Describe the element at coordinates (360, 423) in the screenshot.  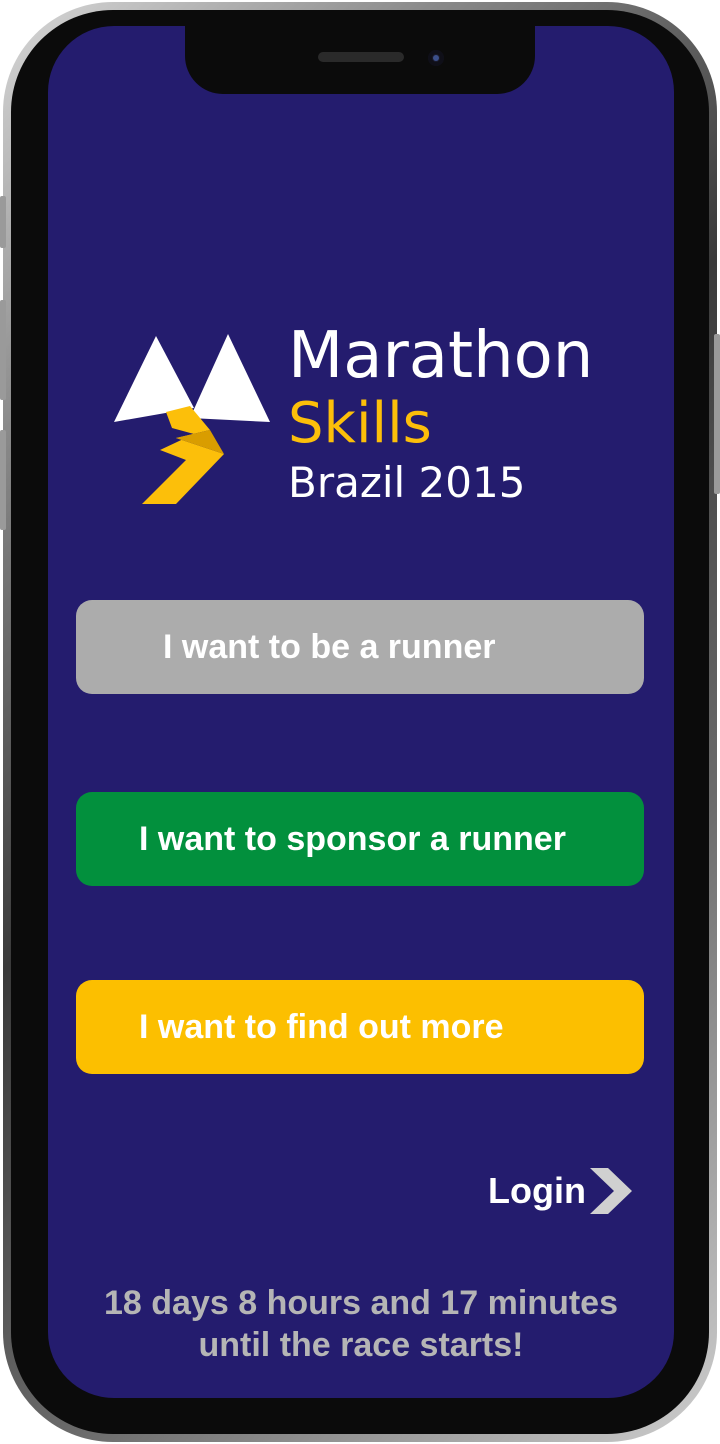
I see `logo-subtitle: Skills` at that location.